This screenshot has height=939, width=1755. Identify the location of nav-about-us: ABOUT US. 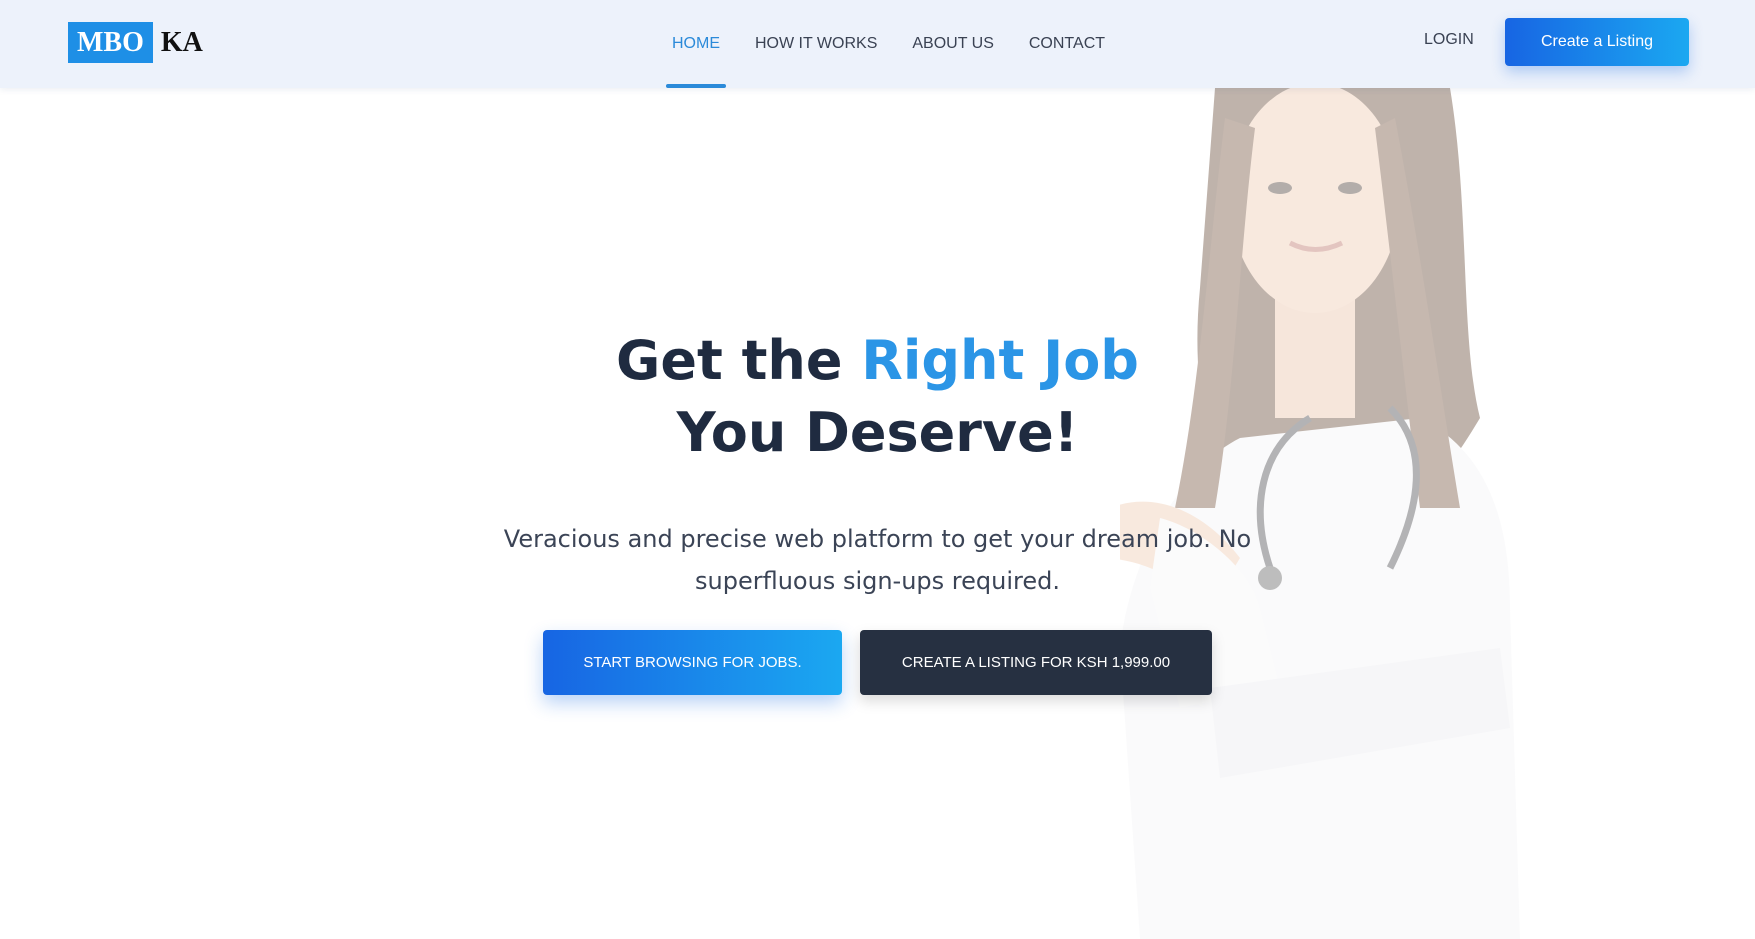
(953, 44).